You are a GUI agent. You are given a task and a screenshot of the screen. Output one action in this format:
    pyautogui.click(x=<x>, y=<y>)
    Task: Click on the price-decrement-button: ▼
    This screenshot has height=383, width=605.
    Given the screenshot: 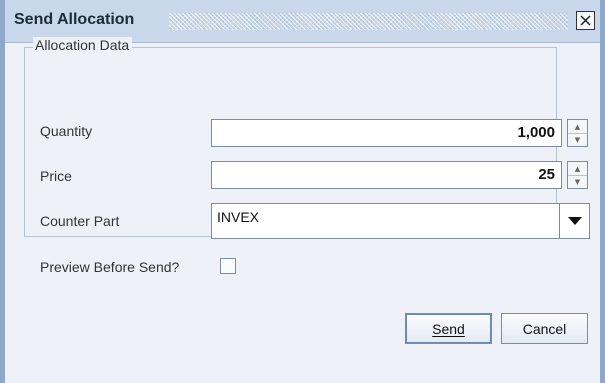 What is the action you would take?
    pyautogui.click(x=577, y=181)
    